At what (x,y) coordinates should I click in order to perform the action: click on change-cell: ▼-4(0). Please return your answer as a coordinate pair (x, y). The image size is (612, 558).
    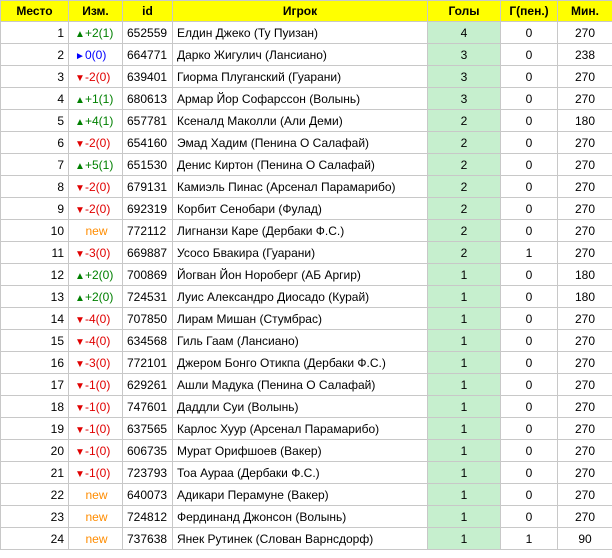
    Looking at the image, I should click on (95, 318).